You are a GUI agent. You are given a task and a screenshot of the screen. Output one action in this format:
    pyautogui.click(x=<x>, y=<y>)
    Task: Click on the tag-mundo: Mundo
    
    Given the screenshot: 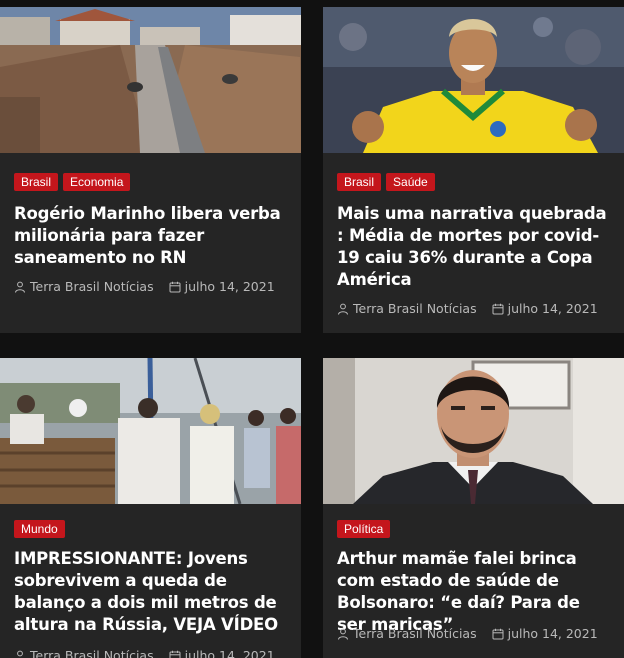 What is the action you would take?
    pyautogui.click(x=39, y=529)
    